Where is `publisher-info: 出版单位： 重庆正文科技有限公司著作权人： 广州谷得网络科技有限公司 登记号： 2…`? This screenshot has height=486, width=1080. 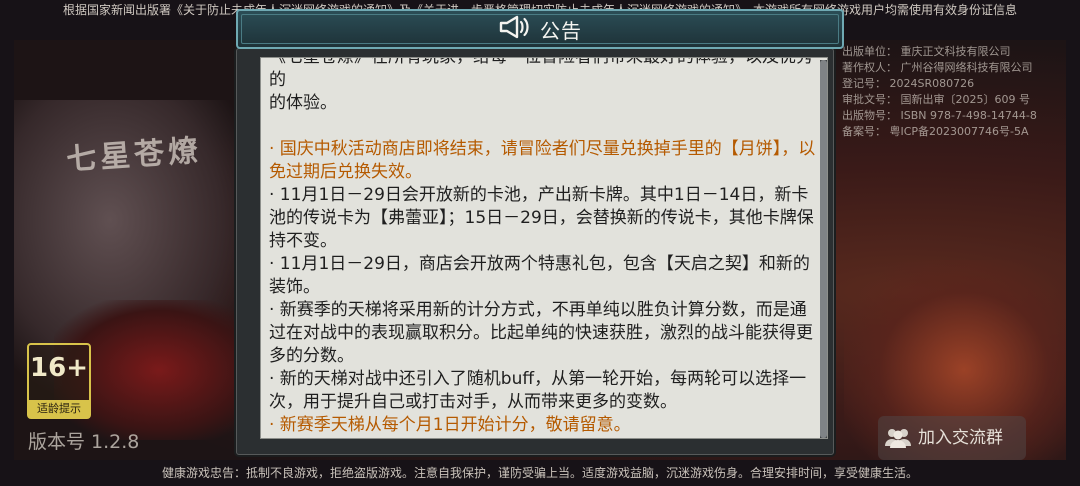
publisher-info: 出版单位： 重庆正文科技有限公司著作权人： 广州谷得网络科技有限公司 登记号： 2… is located at coordinates (957, 92).